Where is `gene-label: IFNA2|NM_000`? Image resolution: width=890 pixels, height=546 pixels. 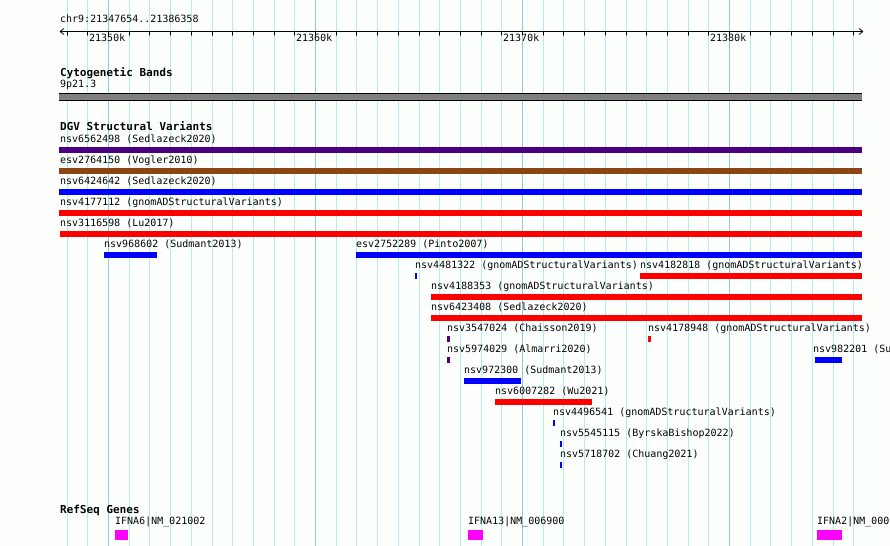 gene-label: IFNA2|NM_000 is located at coordinates (853, 522).